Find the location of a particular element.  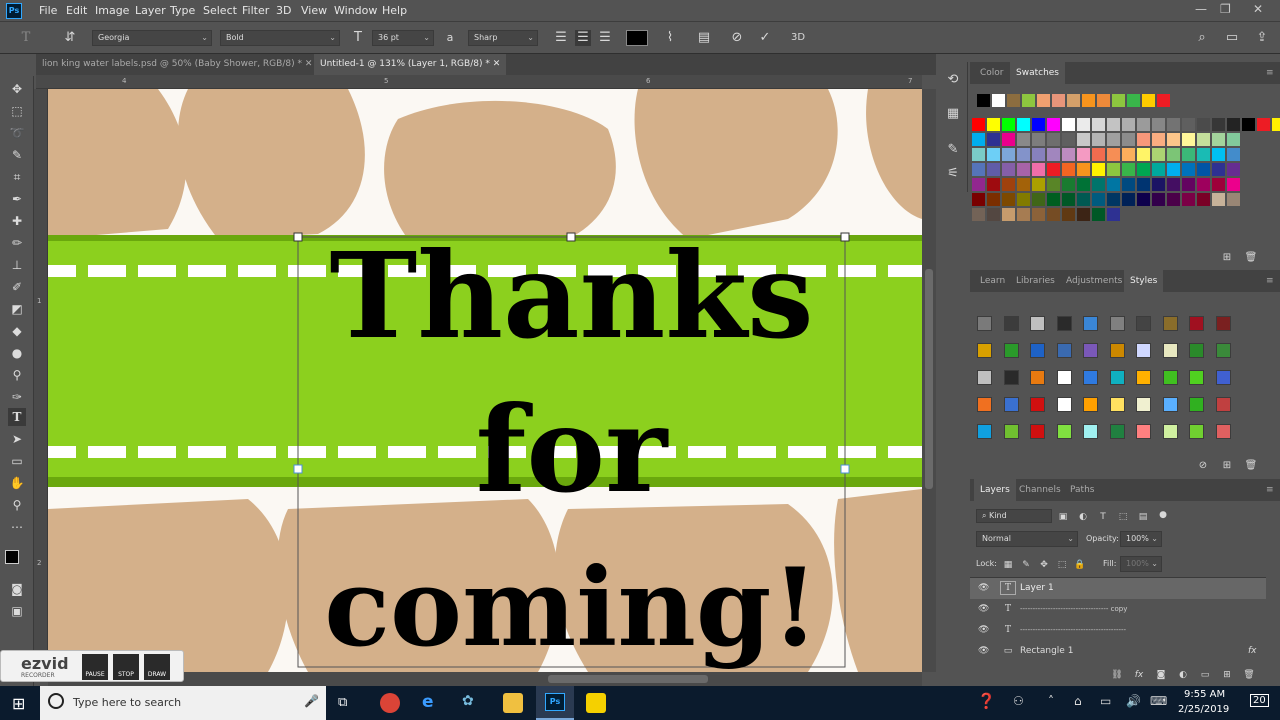

panel-menu-icon: ≡ is located at coordinates (1270, 490).